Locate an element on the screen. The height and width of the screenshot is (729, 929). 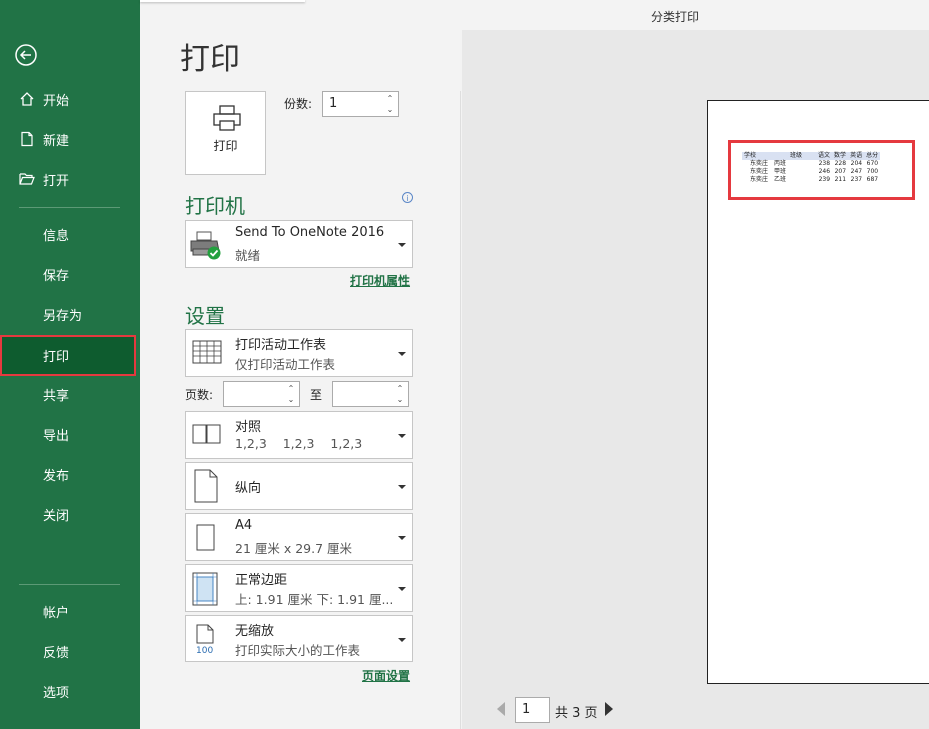
back-arrow-icon is located at coordinates (26, 55).